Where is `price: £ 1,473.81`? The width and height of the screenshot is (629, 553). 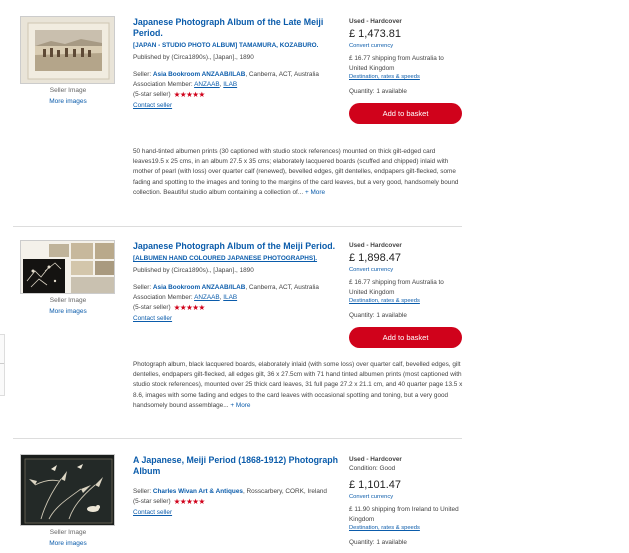
price: £ 1,473.81 is located at coordinates (375, 34).